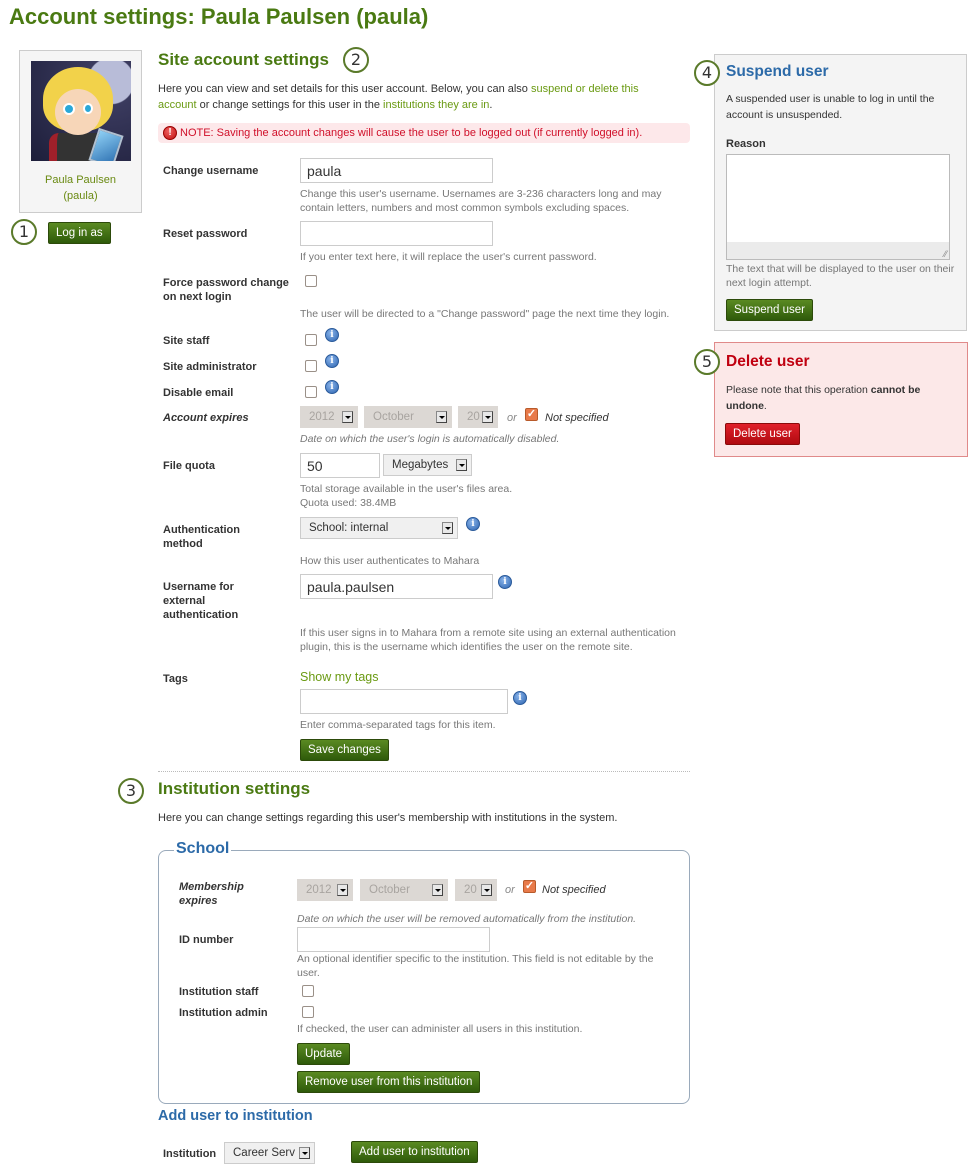  What do you see at coordinates (838, 207) in the screenshot?
I see `reason-textarea` at bounding box center [838, 207].